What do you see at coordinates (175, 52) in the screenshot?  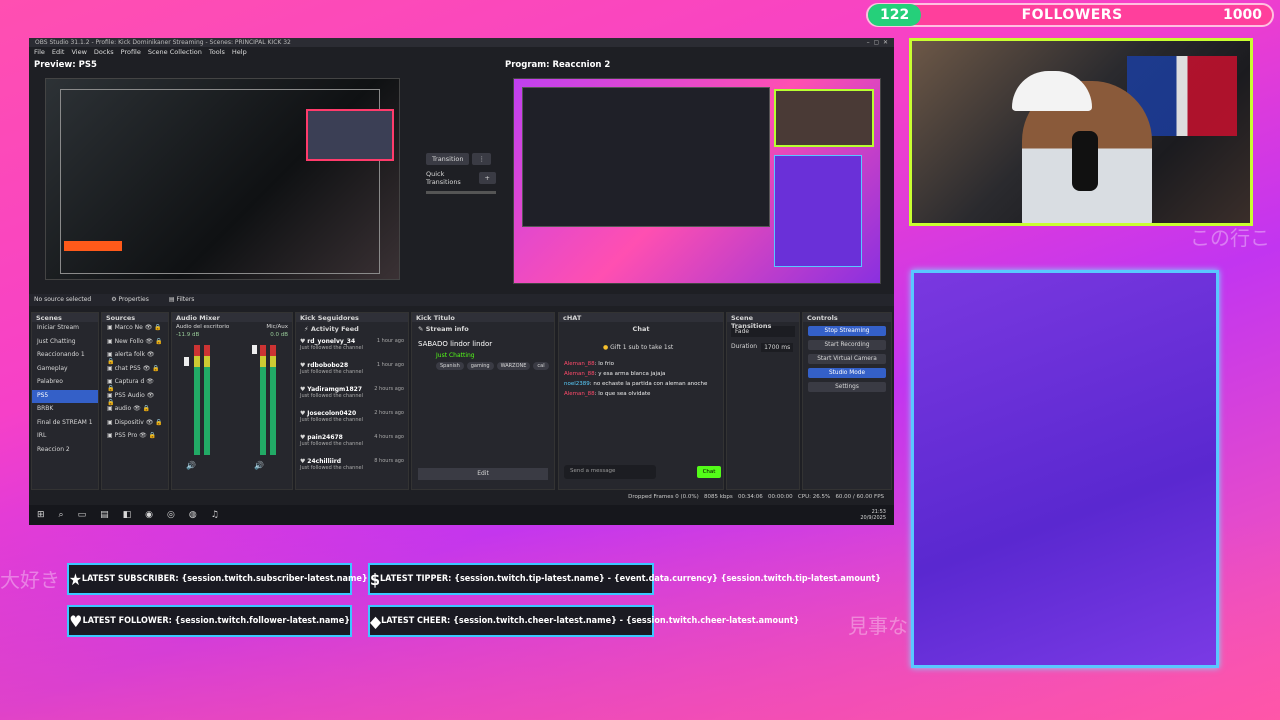 I see `menu-scene-collection: Scene Collection` at bounding box center [175, 52].